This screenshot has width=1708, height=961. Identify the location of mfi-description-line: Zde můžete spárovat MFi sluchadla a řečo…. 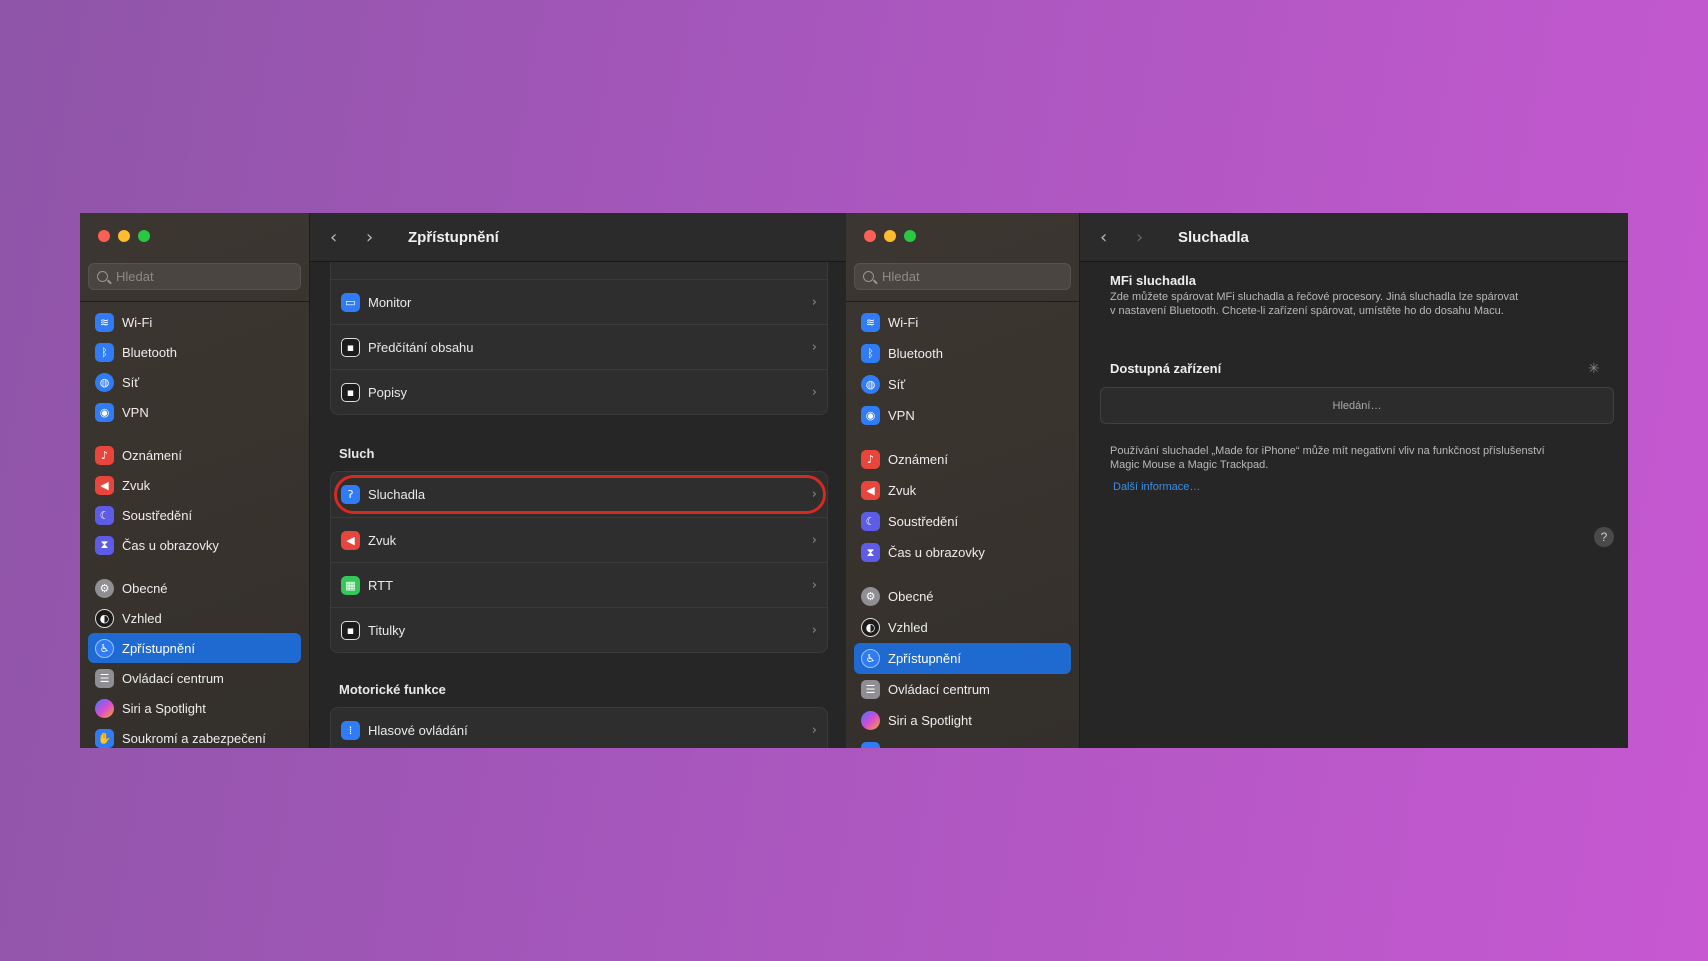
(1314, 297).